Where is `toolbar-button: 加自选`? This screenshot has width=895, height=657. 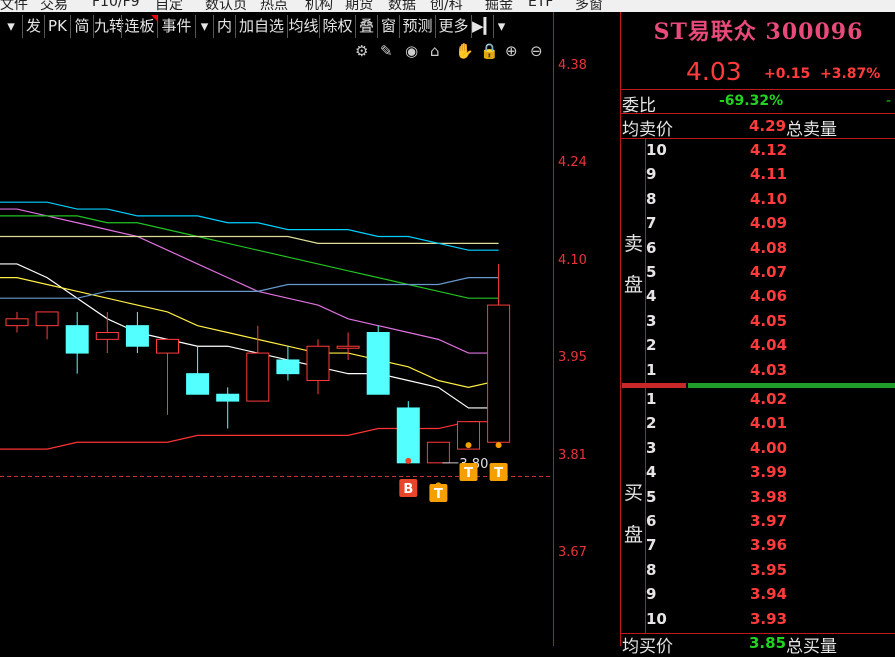 toolbar-button: 加自选 is located at coordinates (261, 26).